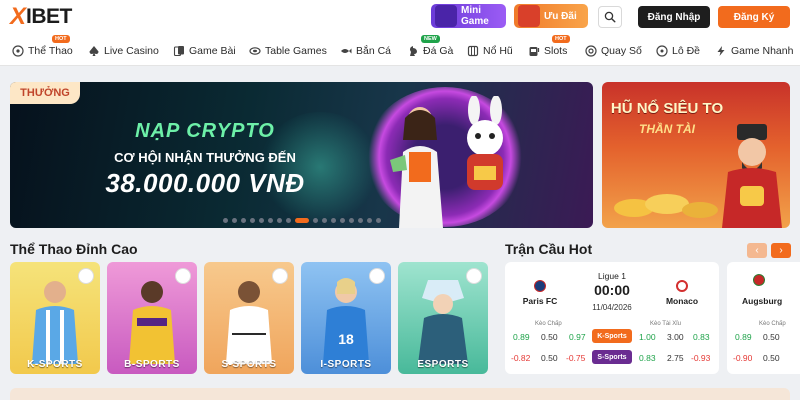  Describe the element at coordinates (443, 318) in the screenshot. I see `sport-card-esports: ESPORTS` at that location.